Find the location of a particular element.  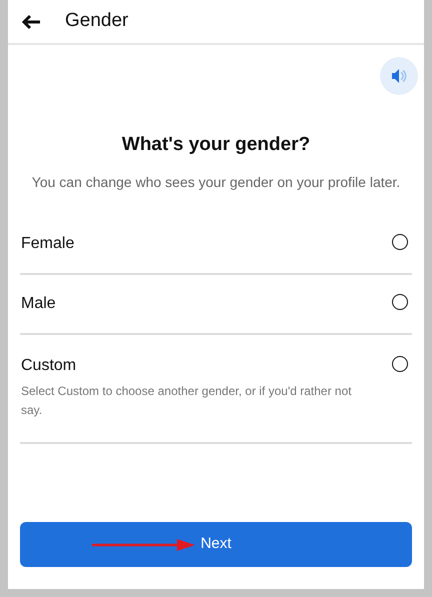

speaker-button is located at coordinates (399, 76).